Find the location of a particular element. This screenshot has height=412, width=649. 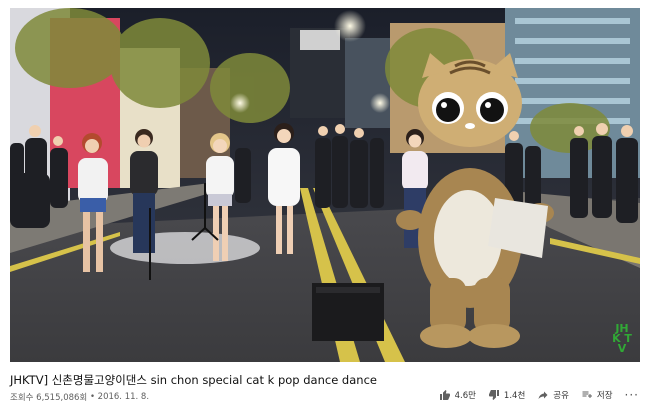

dislike-count: 1.4천 is located at coordinates (514, 396).